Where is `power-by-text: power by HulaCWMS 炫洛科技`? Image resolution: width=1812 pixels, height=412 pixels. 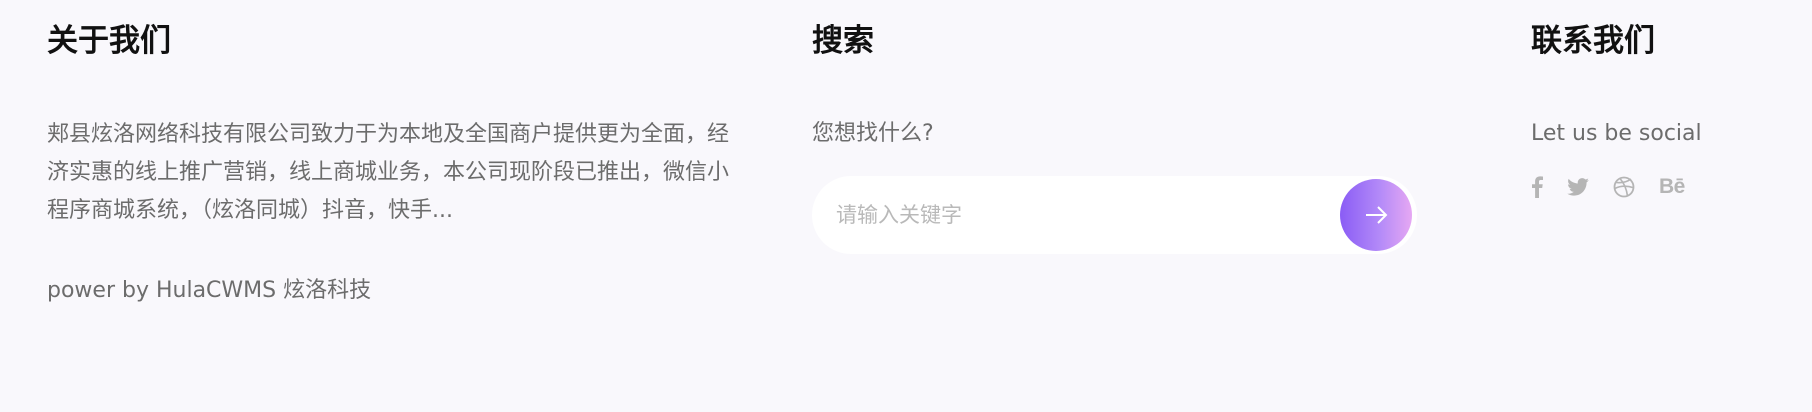 power-by-text: power by HulaCWMS 炫洛科技 is located at coordinates (209, 290).